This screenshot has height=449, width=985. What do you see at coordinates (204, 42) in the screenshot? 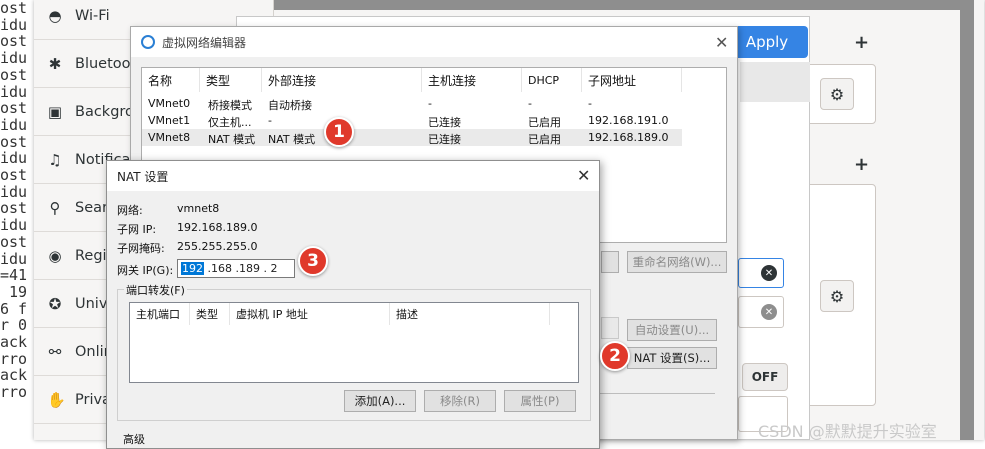
I see `vne-title: 虚拟网络编辑器` at bounding box center [204, 42].